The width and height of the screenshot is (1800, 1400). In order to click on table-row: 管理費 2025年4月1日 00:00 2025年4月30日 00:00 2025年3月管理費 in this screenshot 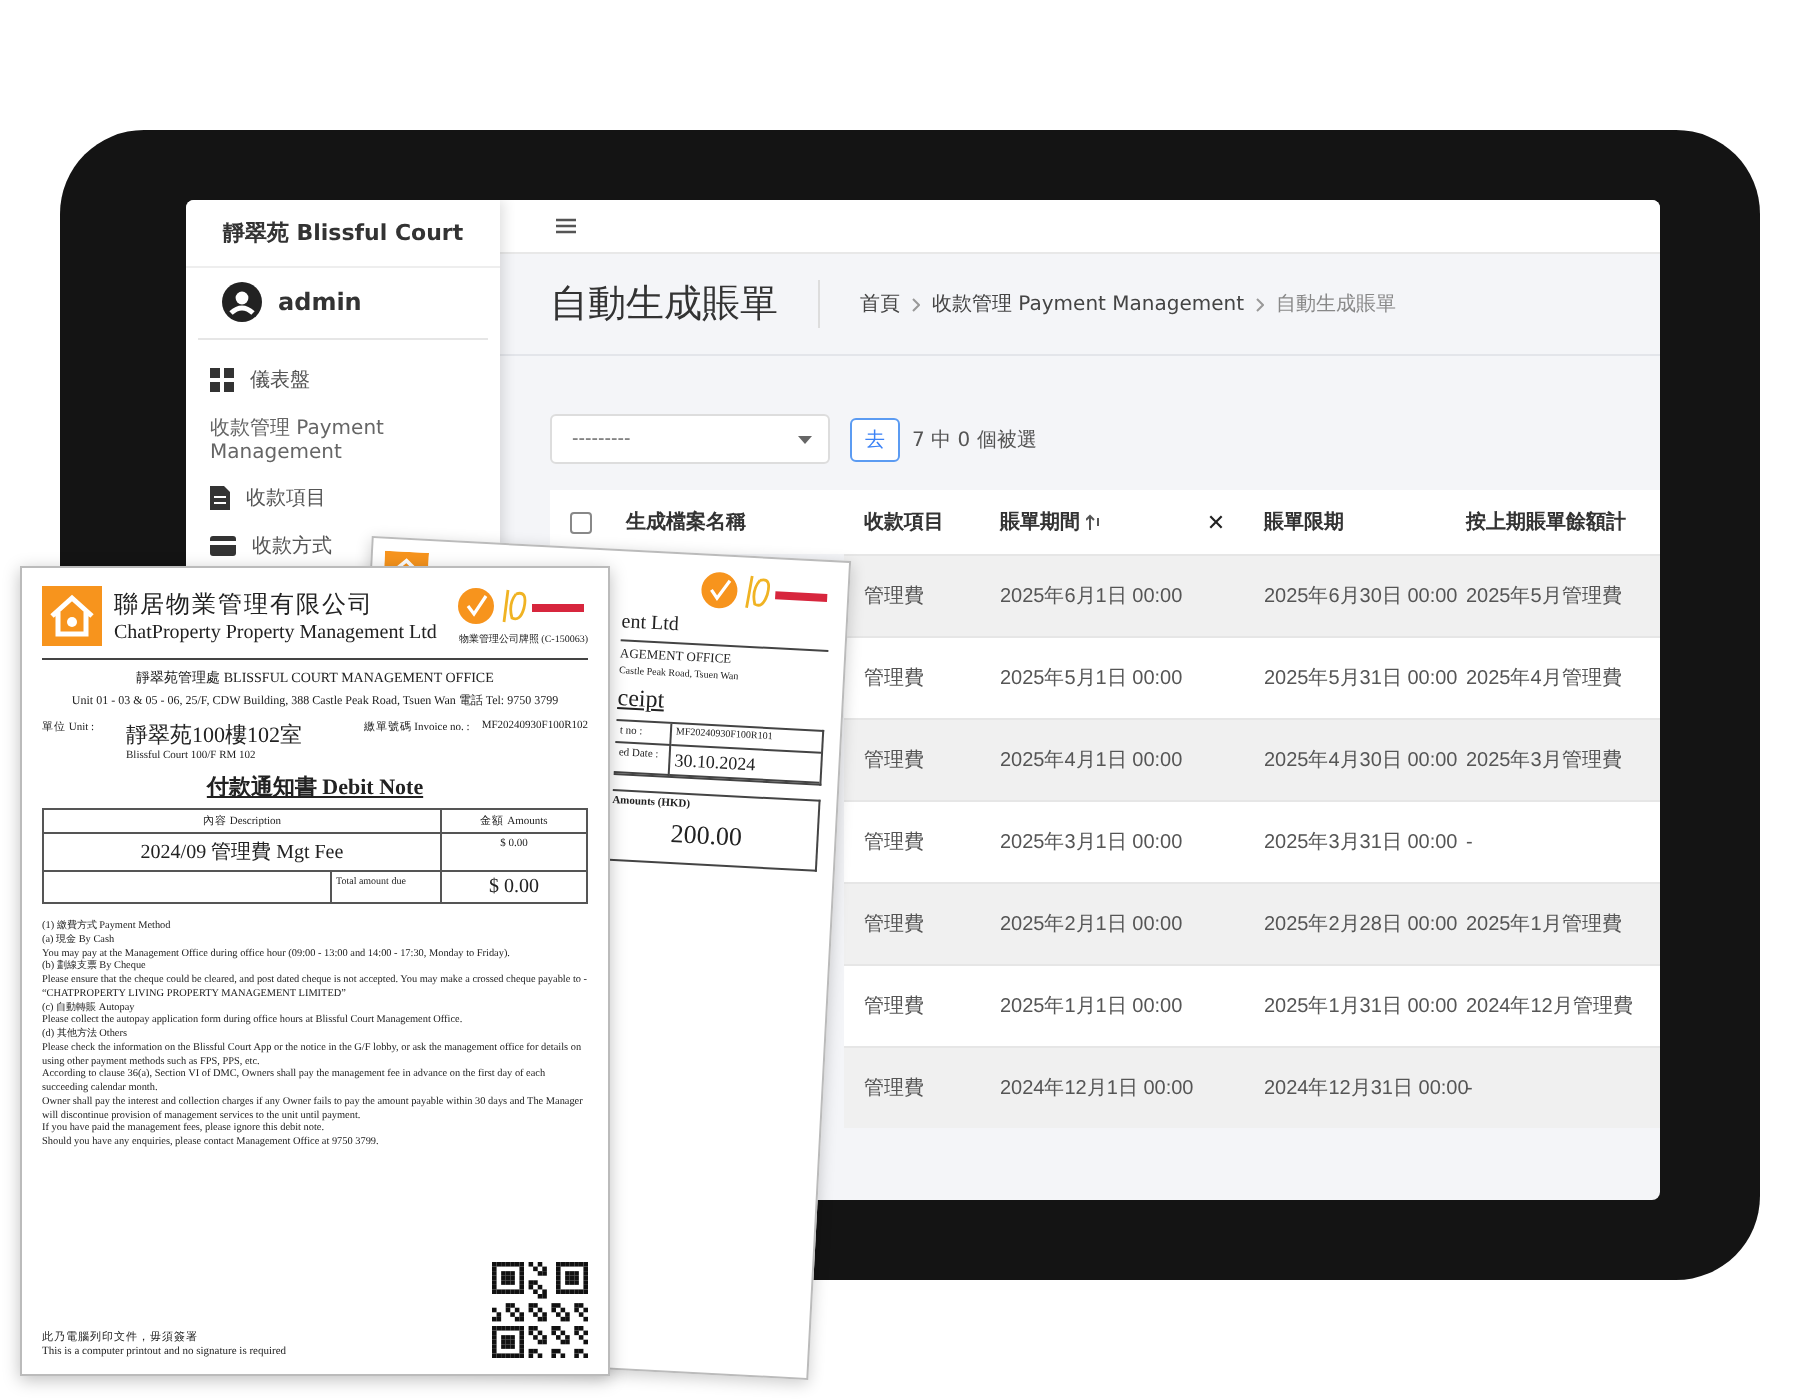, I will do `click(1252, 759)`.